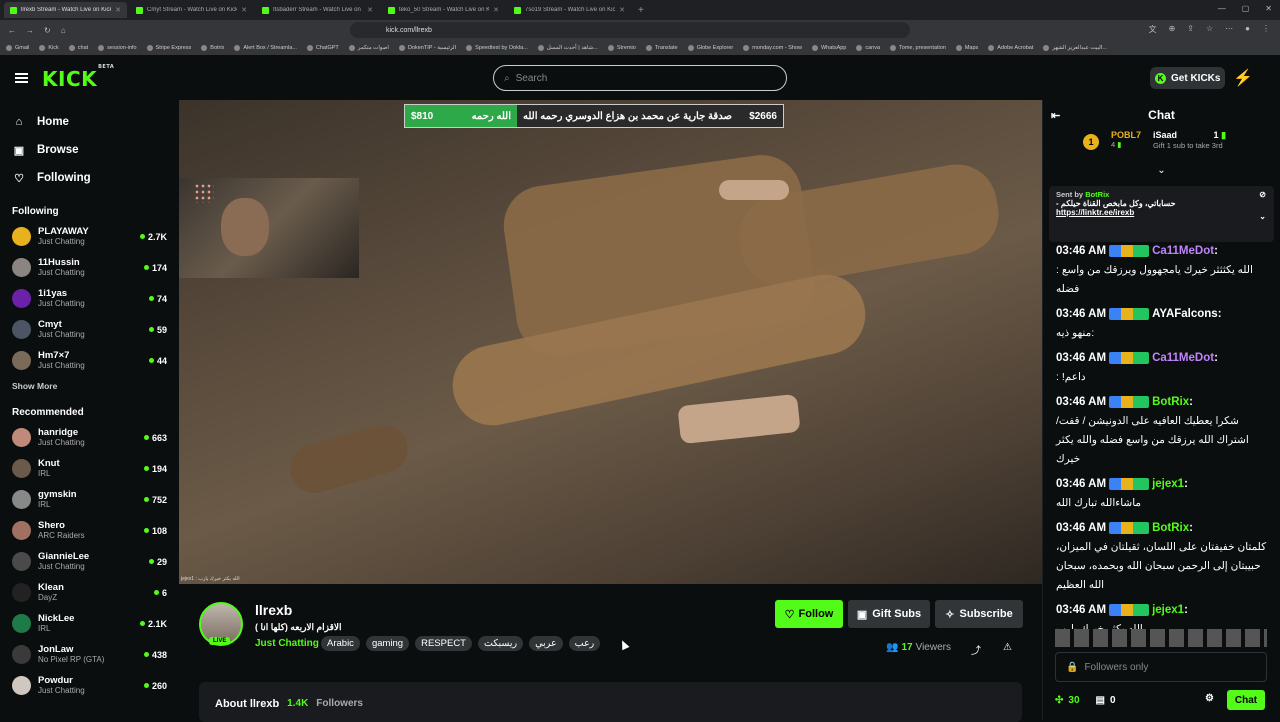 This screenshot has width=1280, height=722. I want to click on bookmark-item: monday.com - Show, so click(772, 47).